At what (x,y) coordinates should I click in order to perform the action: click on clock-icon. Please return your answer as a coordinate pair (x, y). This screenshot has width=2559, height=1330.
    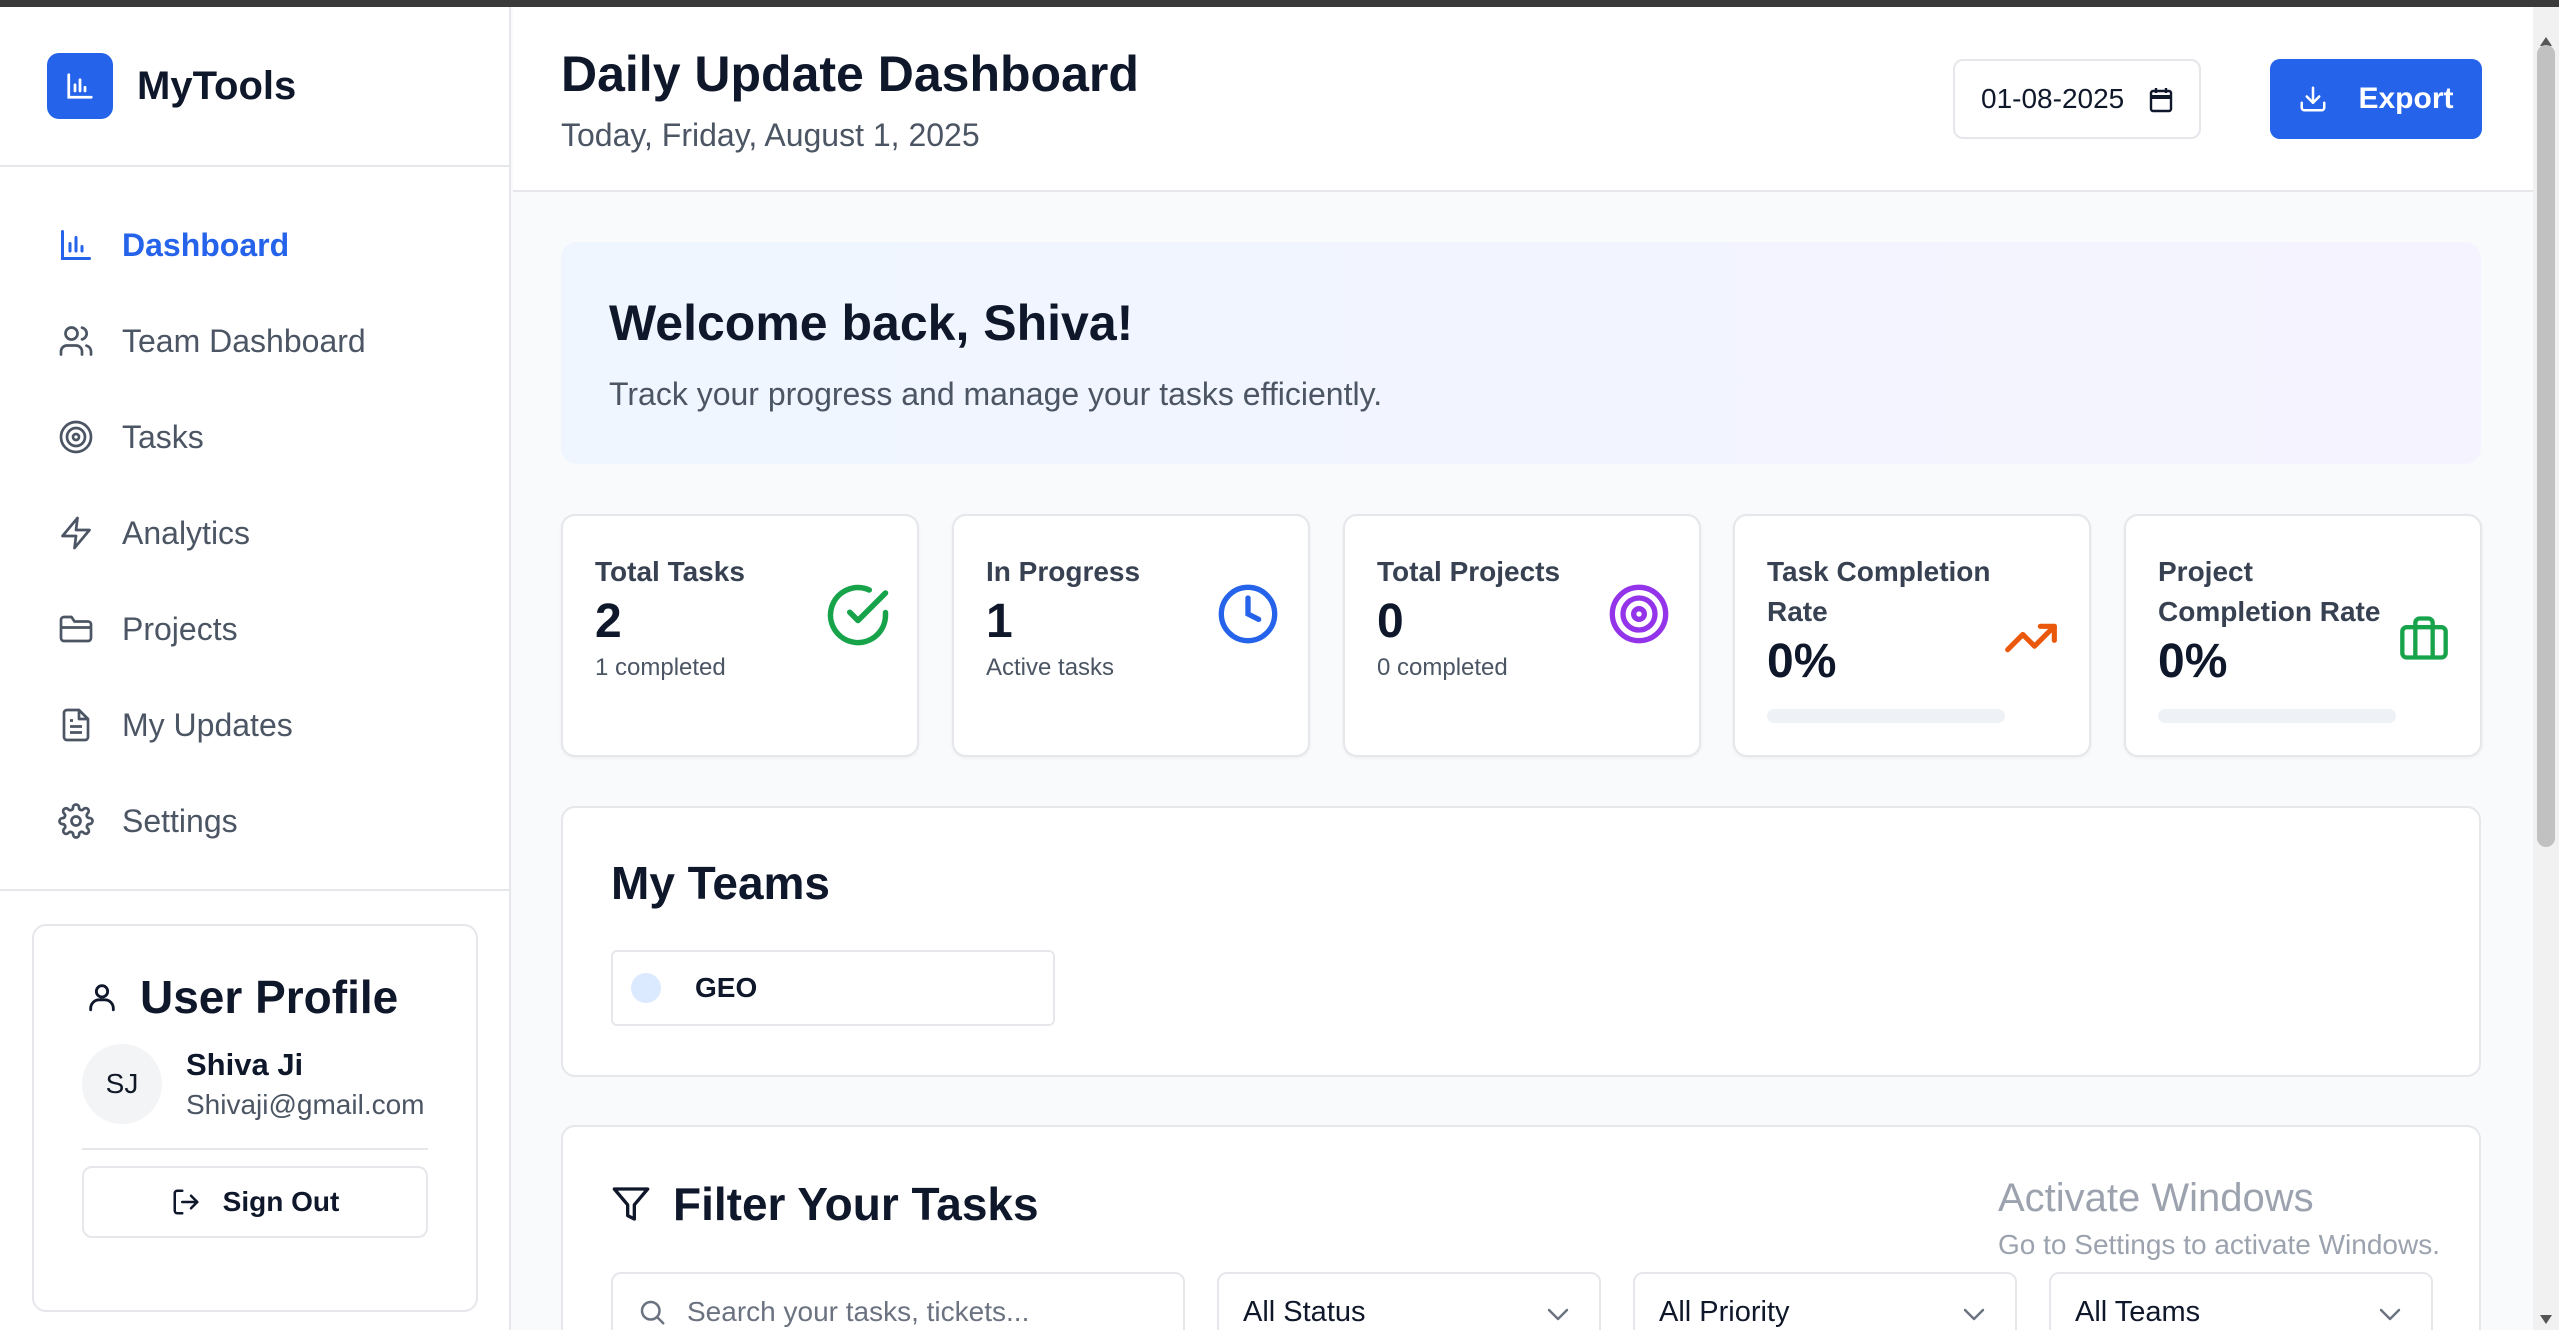
    Looking at the image, I should click on (1248, 614).